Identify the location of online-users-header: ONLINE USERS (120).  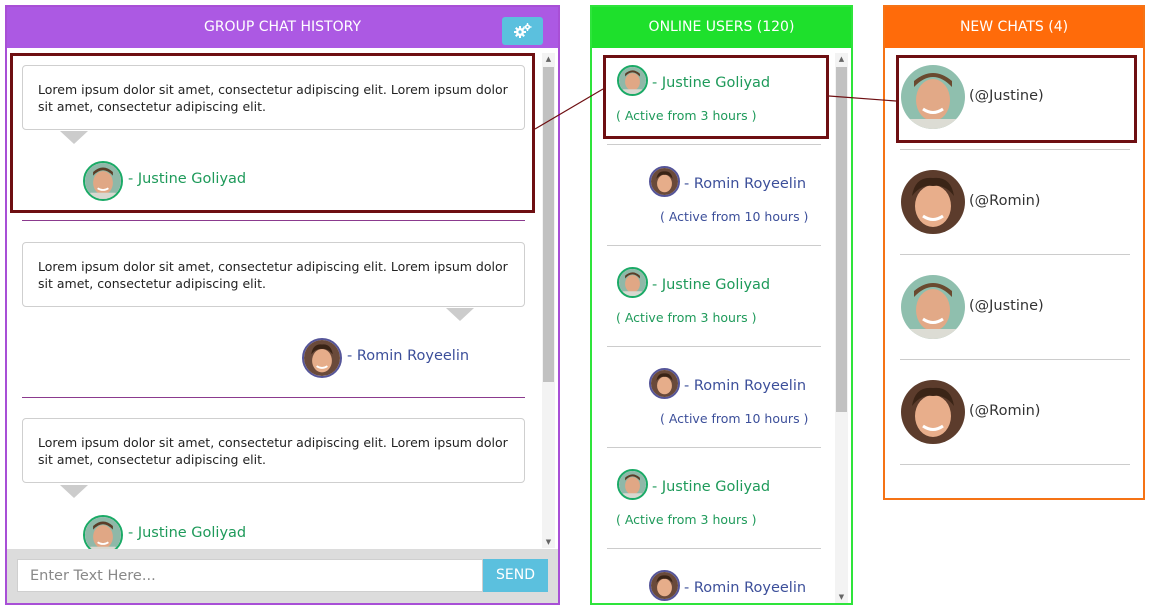
(721, 27).